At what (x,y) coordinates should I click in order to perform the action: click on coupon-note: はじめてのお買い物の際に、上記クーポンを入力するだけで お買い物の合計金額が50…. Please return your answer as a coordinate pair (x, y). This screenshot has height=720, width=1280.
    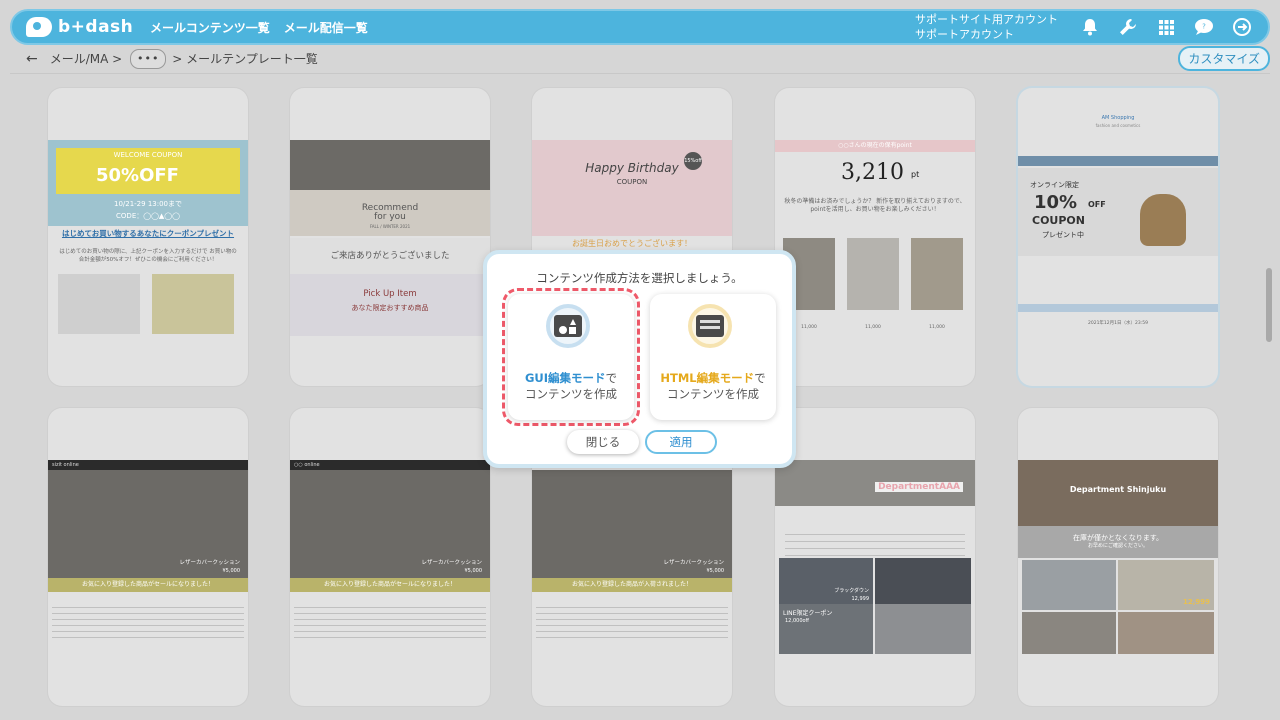
    Looking at the image, I should click on (148, 256).